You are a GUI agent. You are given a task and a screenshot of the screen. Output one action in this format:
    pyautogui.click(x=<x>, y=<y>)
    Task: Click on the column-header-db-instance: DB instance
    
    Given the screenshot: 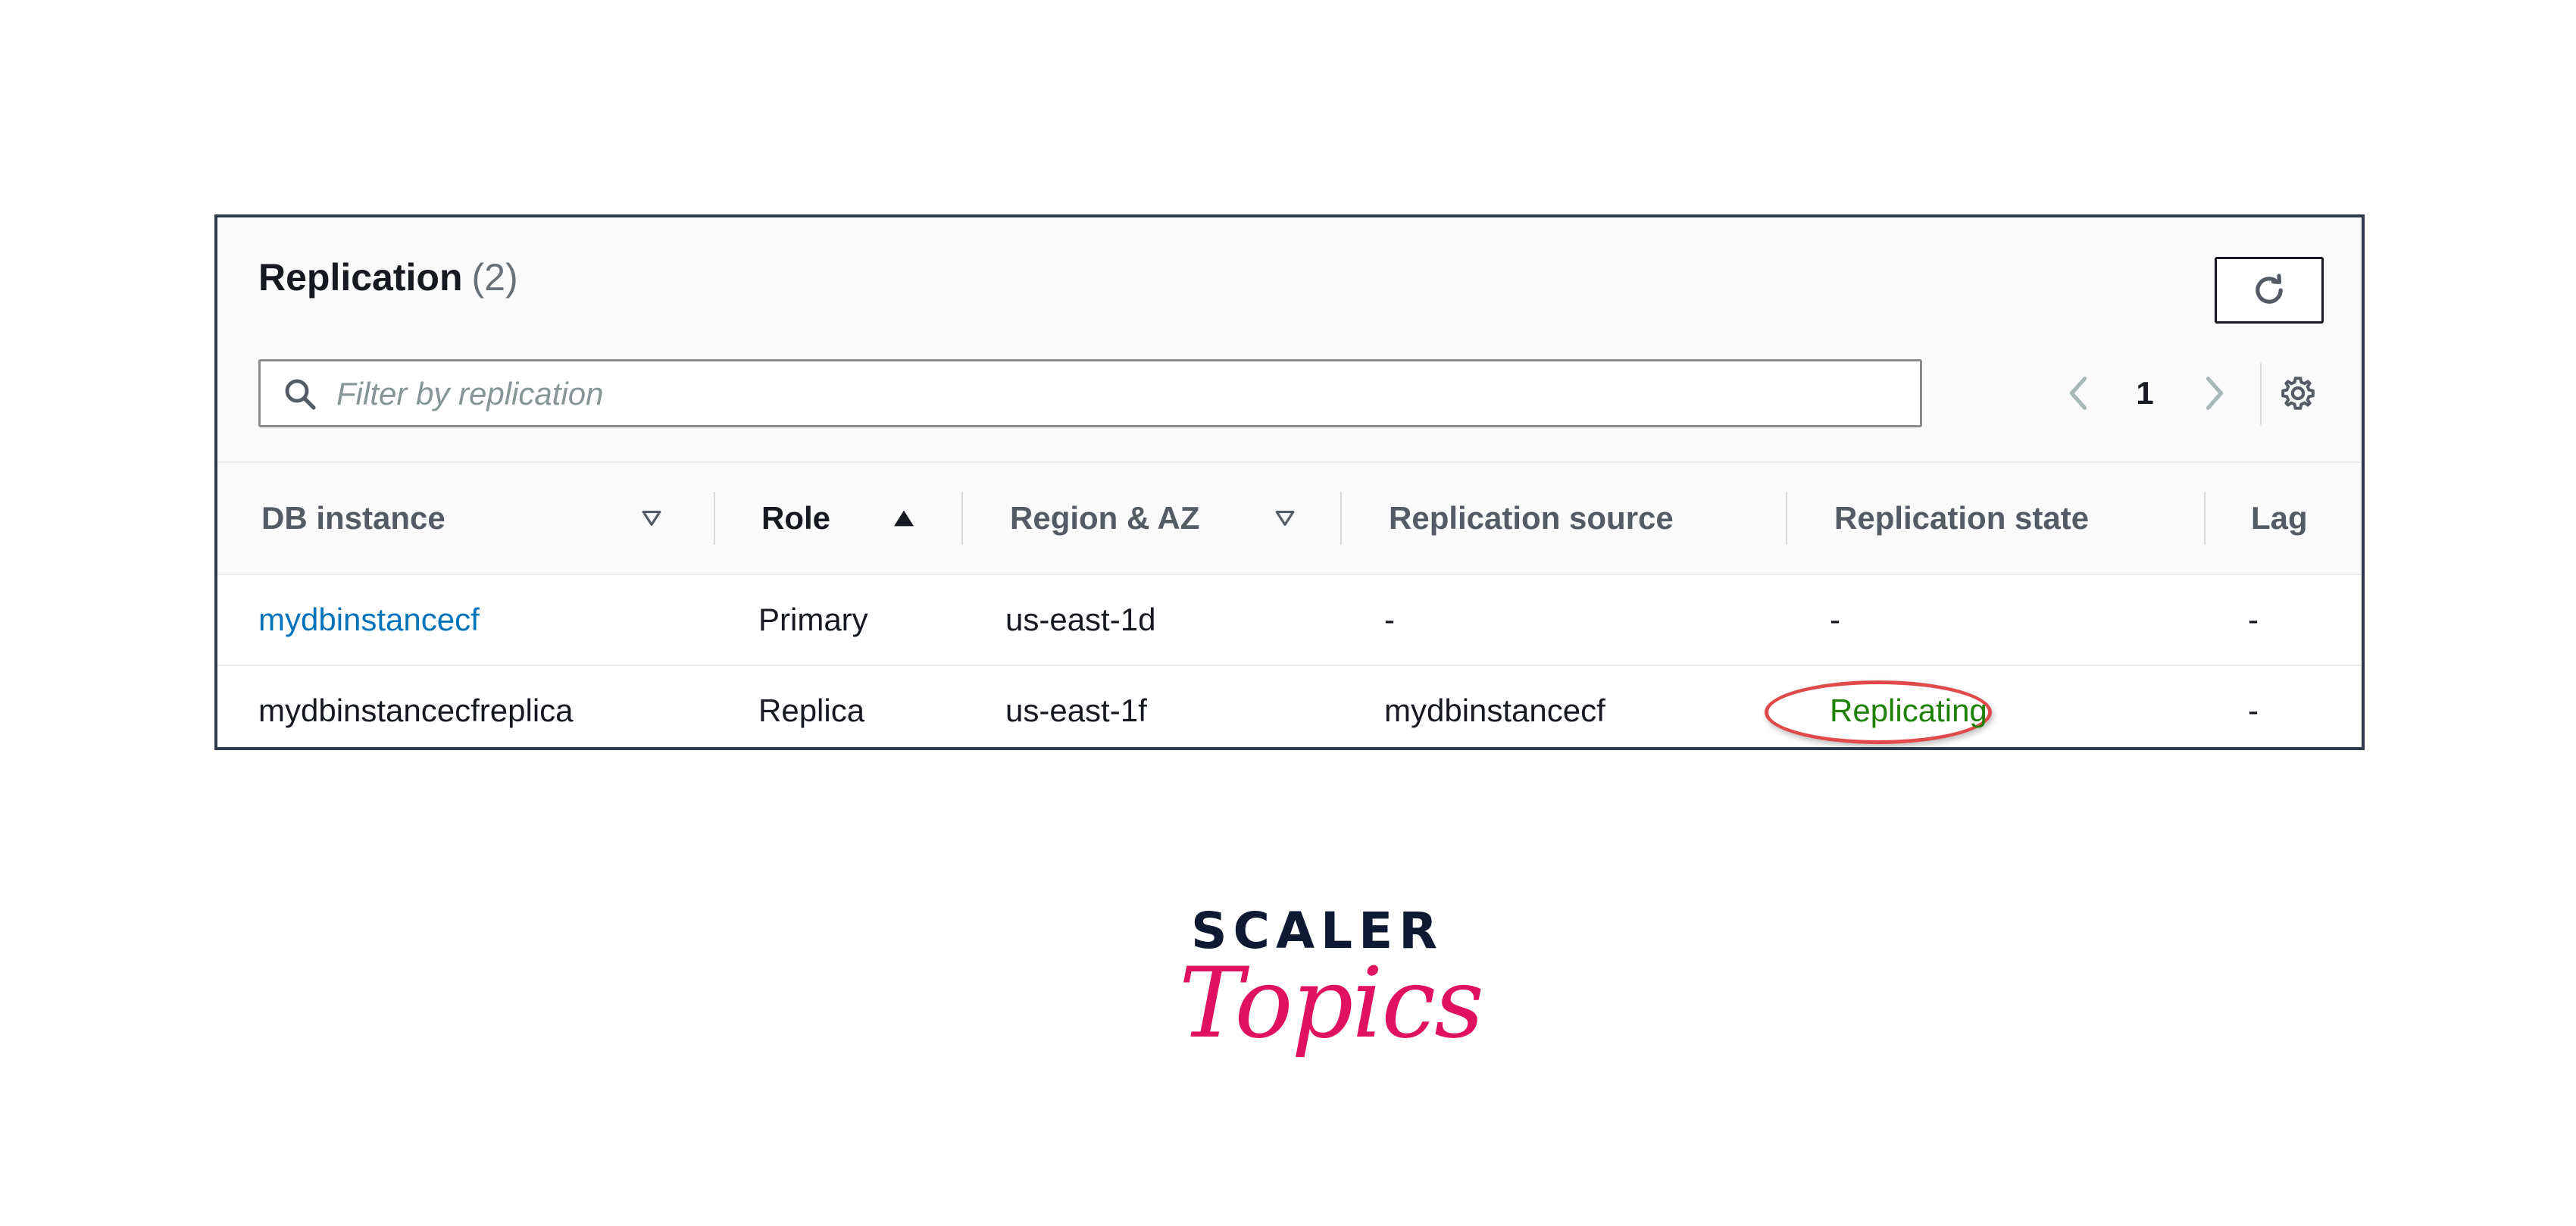 What is the action you would take?
    pyautogui.click(x=353, y=518)
    